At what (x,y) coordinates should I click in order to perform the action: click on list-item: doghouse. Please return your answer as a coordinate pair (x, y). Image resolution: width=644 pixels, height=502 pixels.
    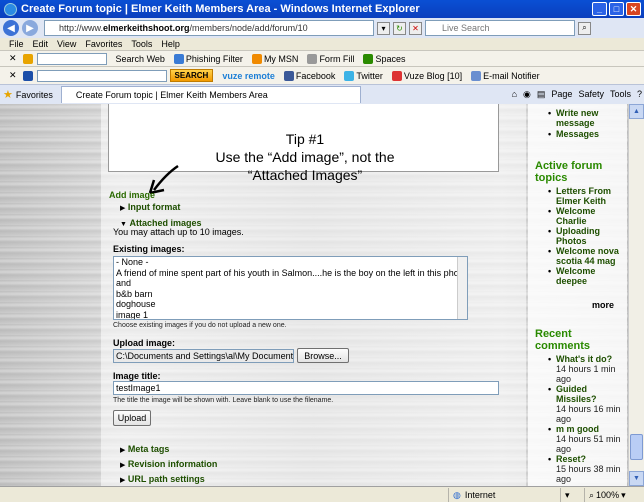
    Looking at the image, I should click on (291, 304).